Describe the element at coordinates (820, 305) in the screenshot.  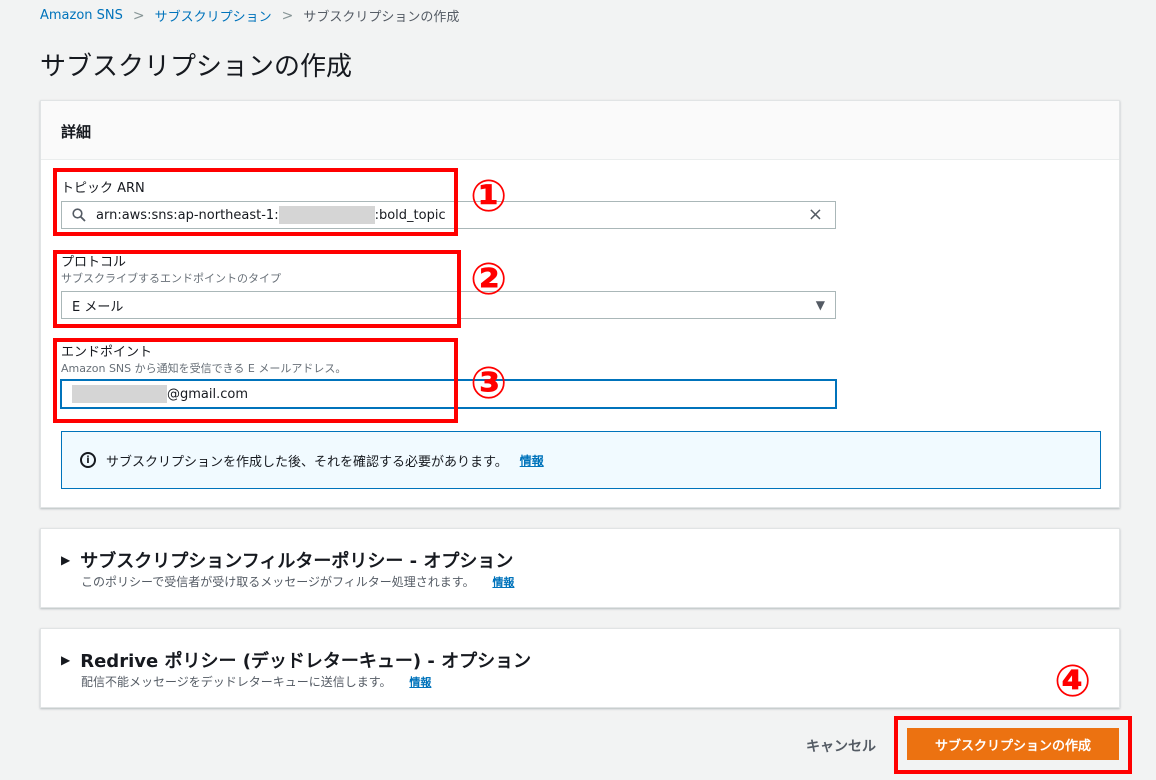
I see `caret-down-icon: ▼` at that location.